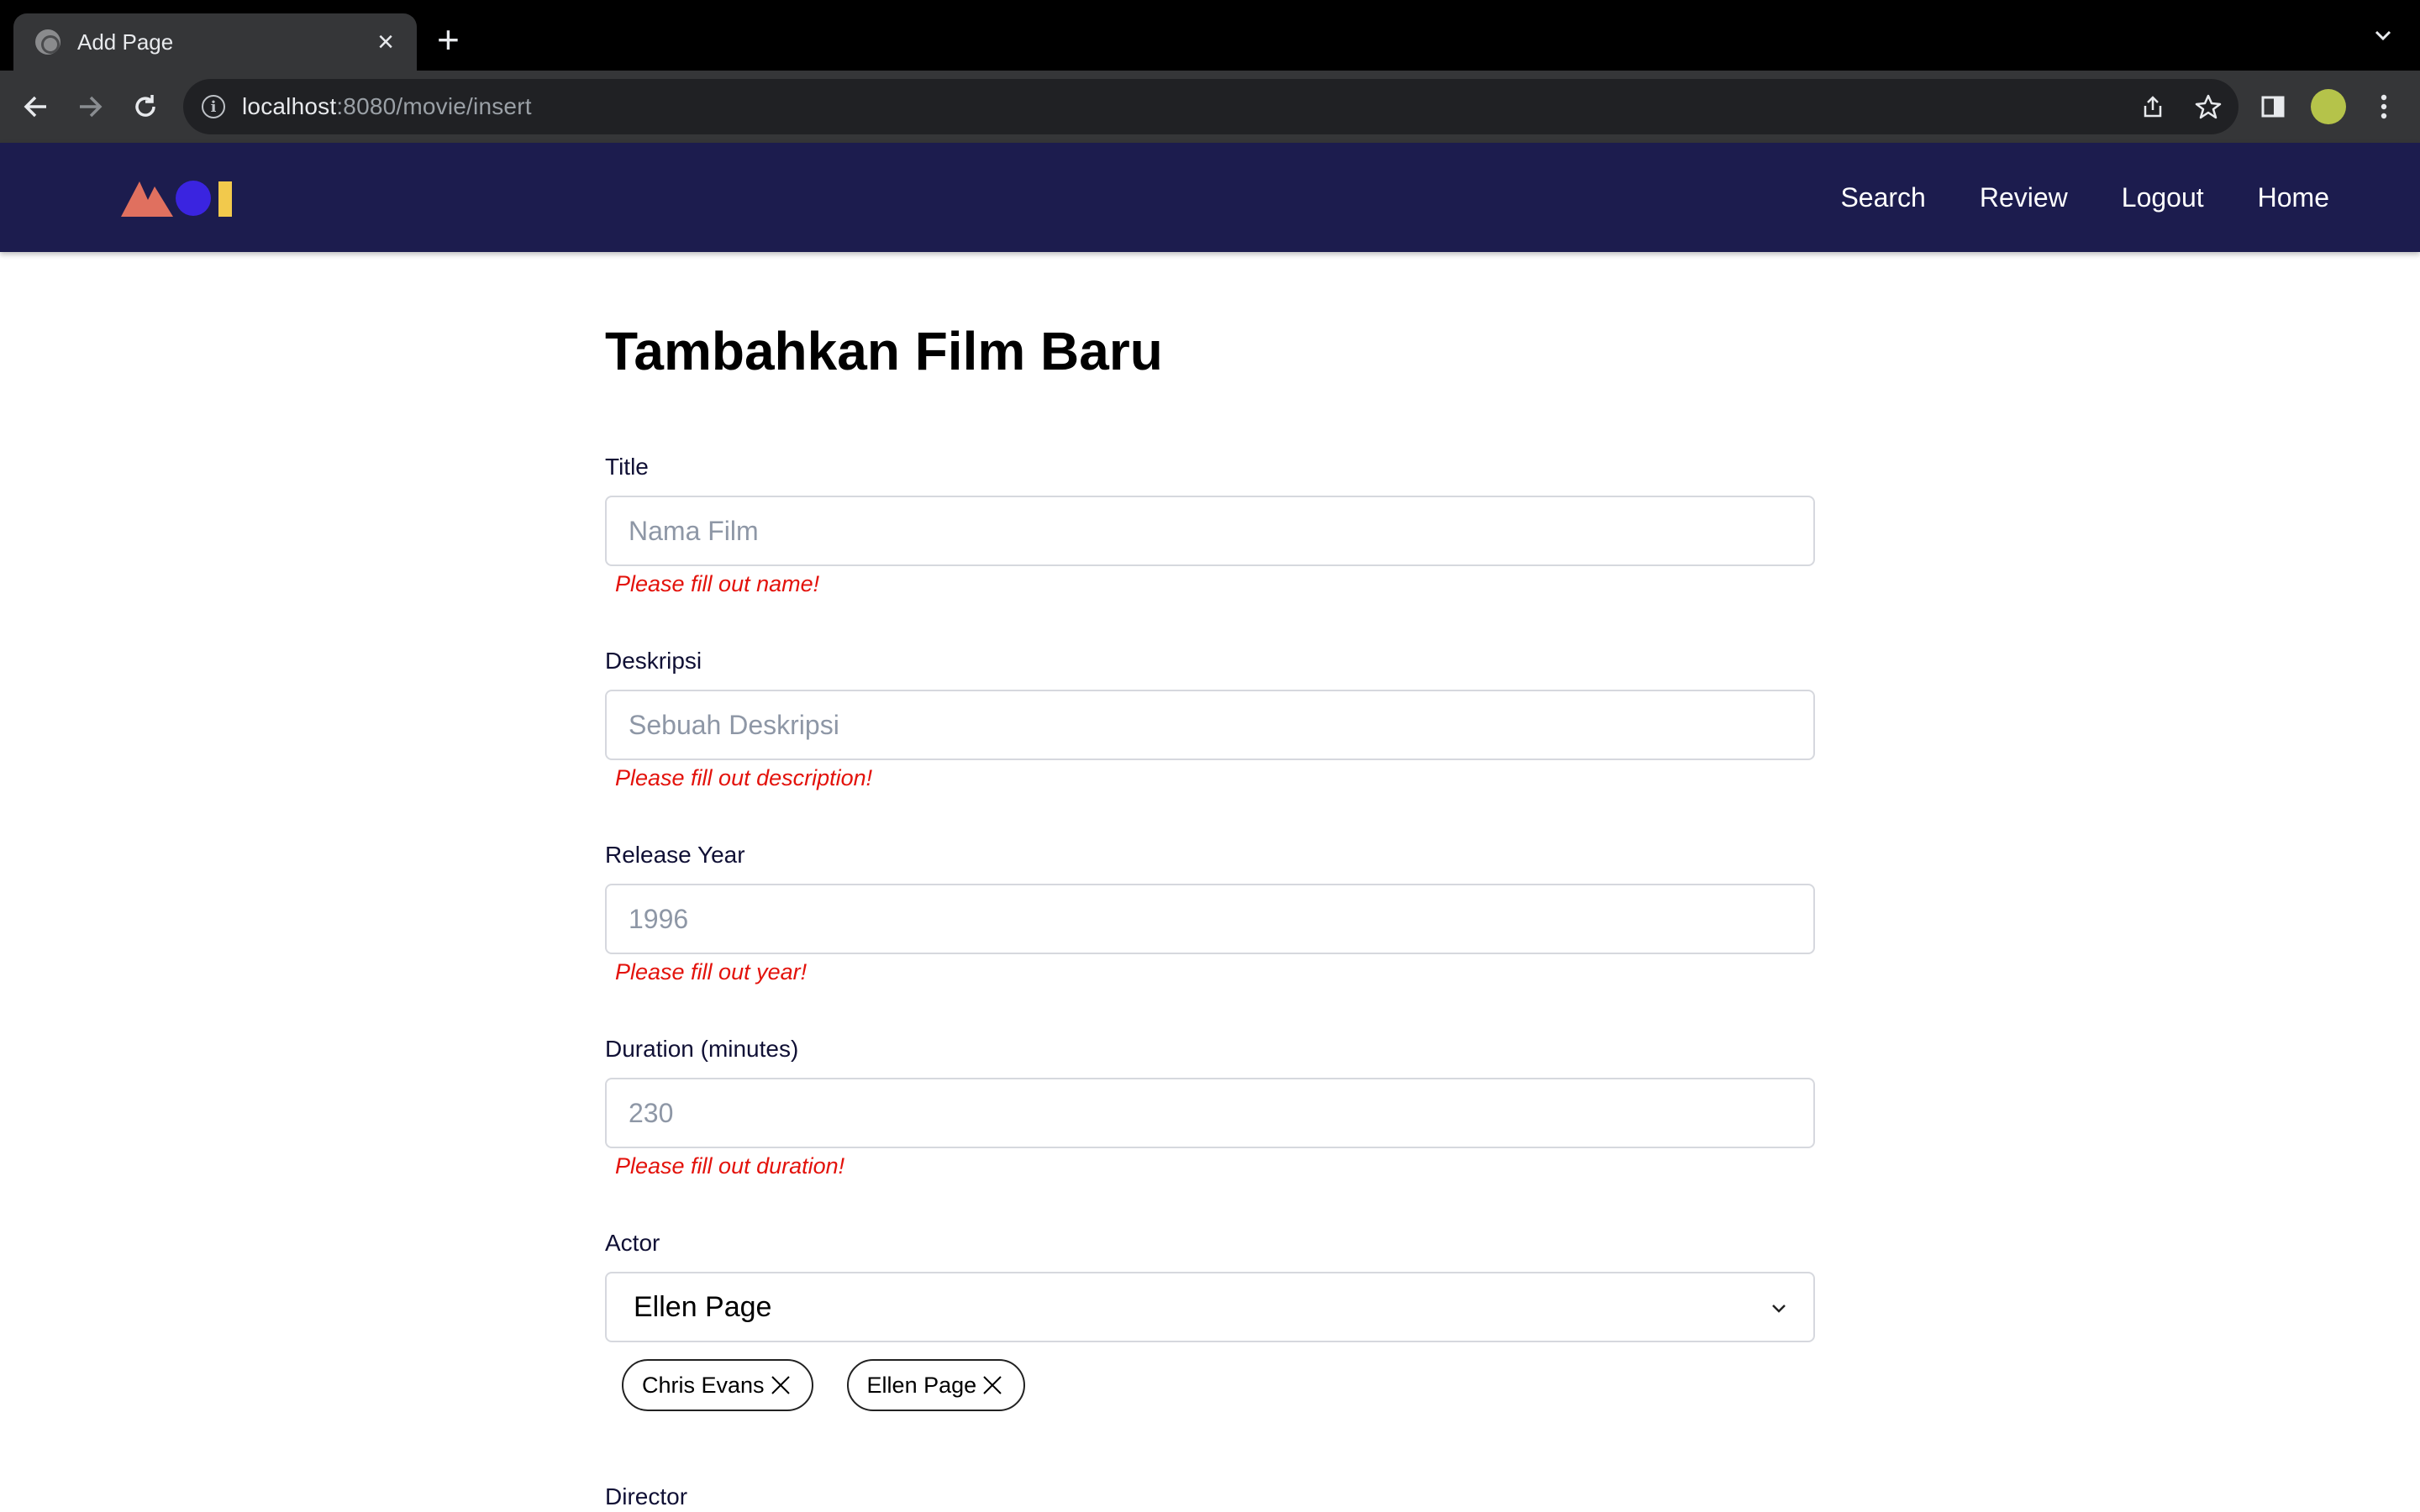  I want to click on actor-chip: Chris Evans, so click(718, 1385).